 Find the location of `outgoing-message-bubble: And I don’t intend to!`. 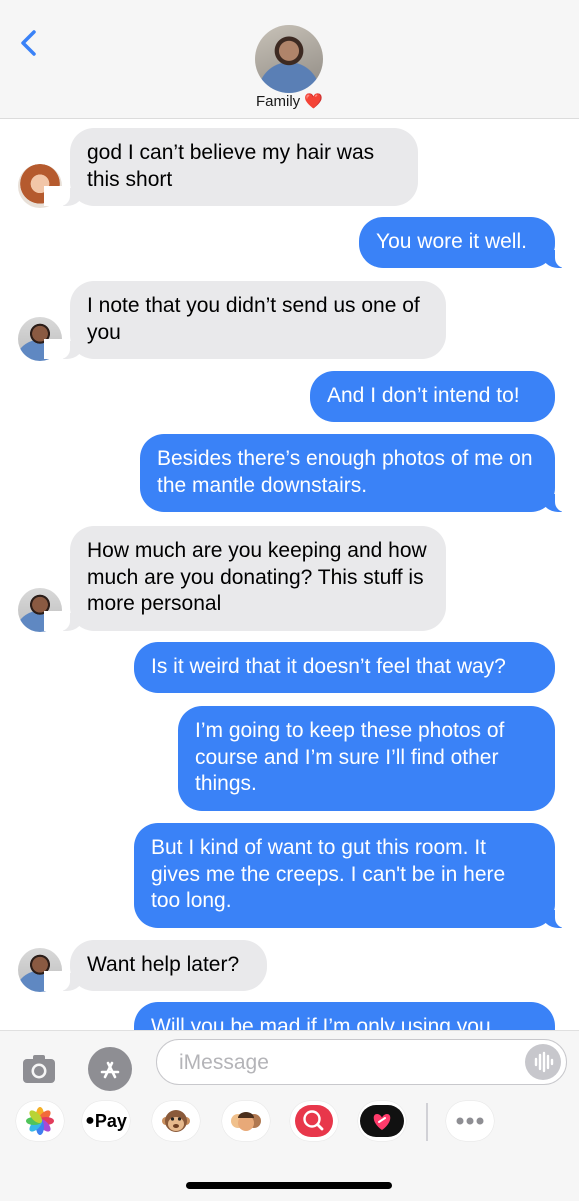

outgoing-message-bubble: And I don’t intend to! is located at coordinates (432, 396).